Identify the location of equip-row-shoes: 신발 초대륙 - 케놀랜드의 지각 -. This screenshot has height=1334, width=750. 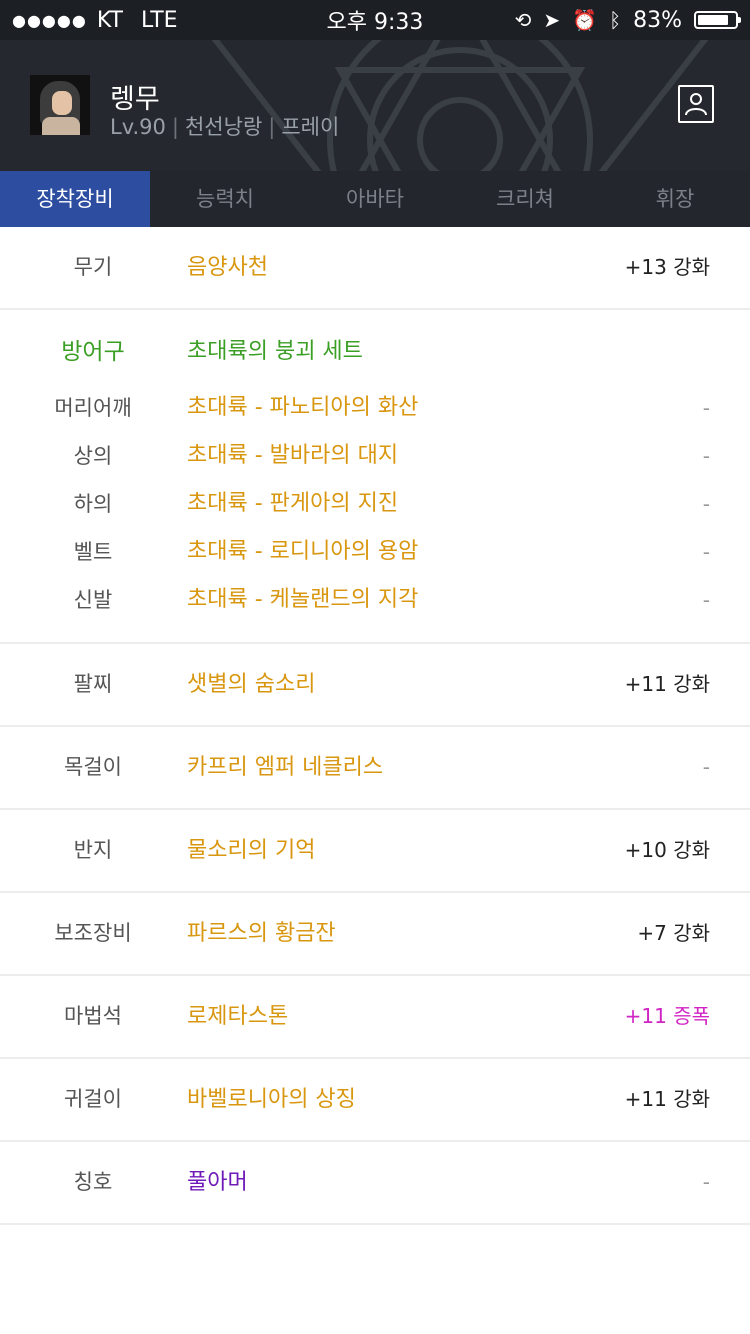
(375, 600).